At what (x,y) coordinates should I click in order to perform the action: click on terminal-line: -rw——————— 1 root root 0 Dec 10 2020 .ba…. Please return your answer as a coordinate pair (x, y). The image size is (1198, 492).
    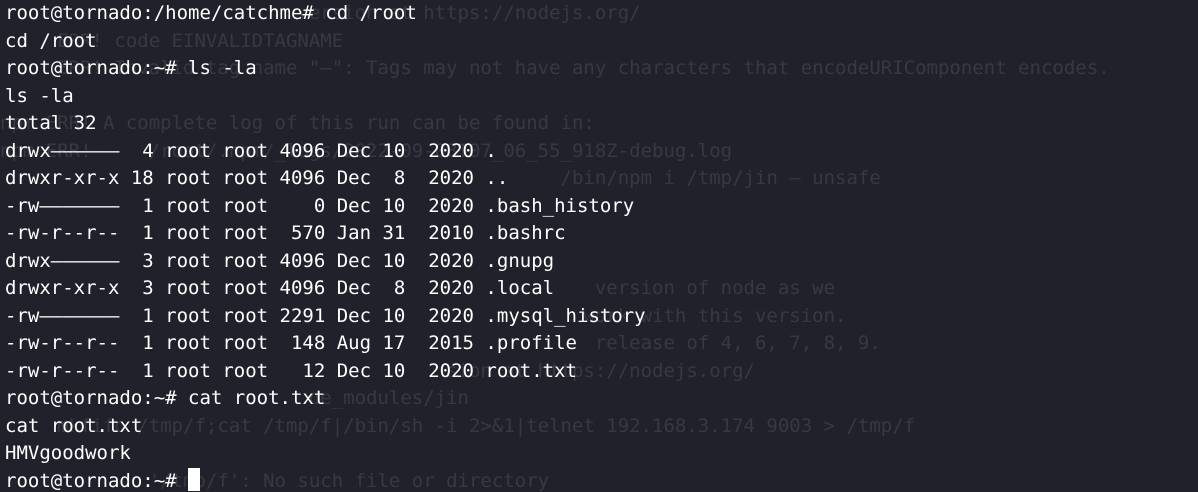
    Looking at the image, I should click on (320, 205).